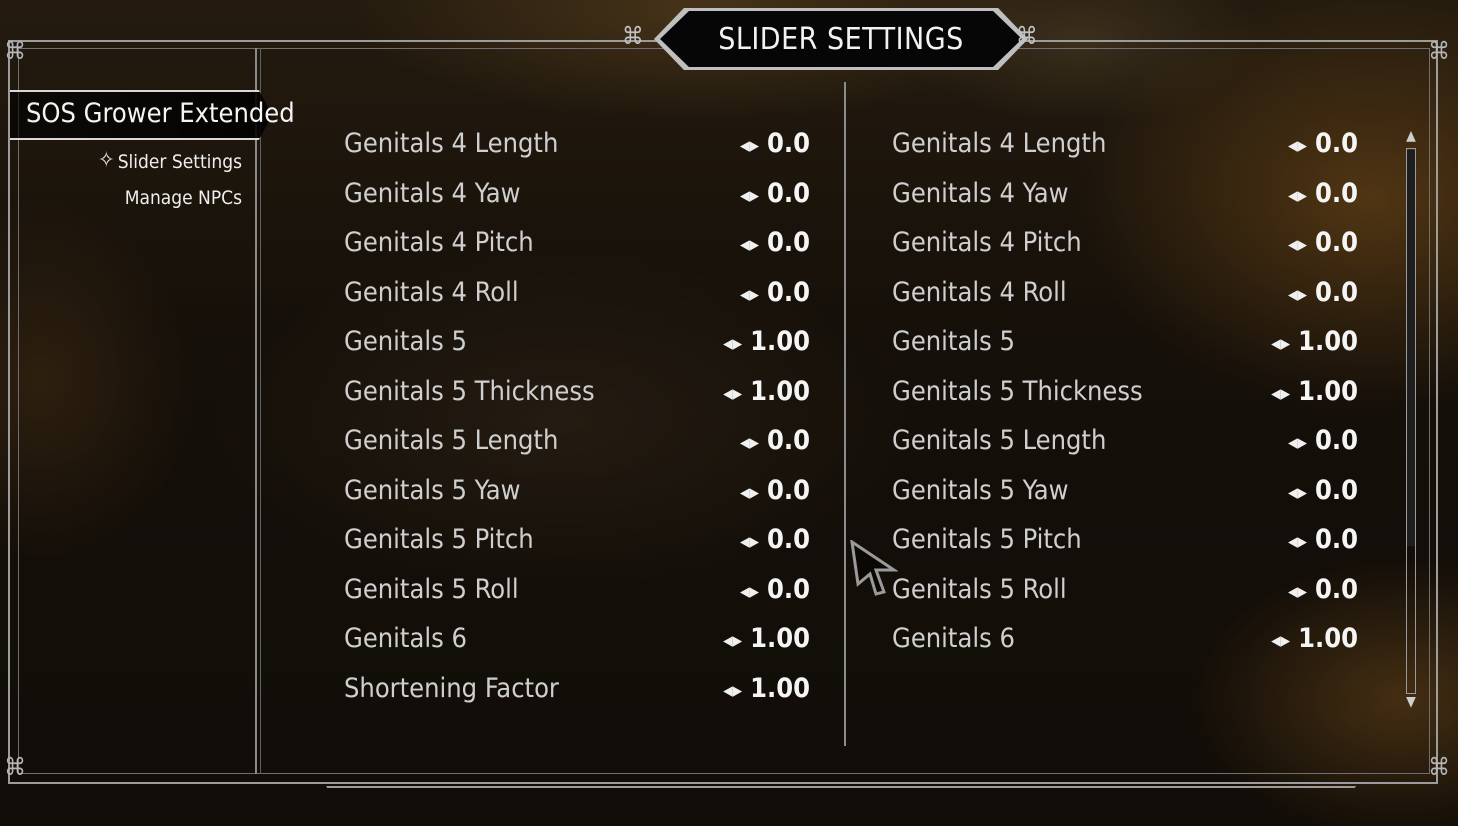  I want to click on page-title: SLIDER SETTINGS, so click(841, 39).